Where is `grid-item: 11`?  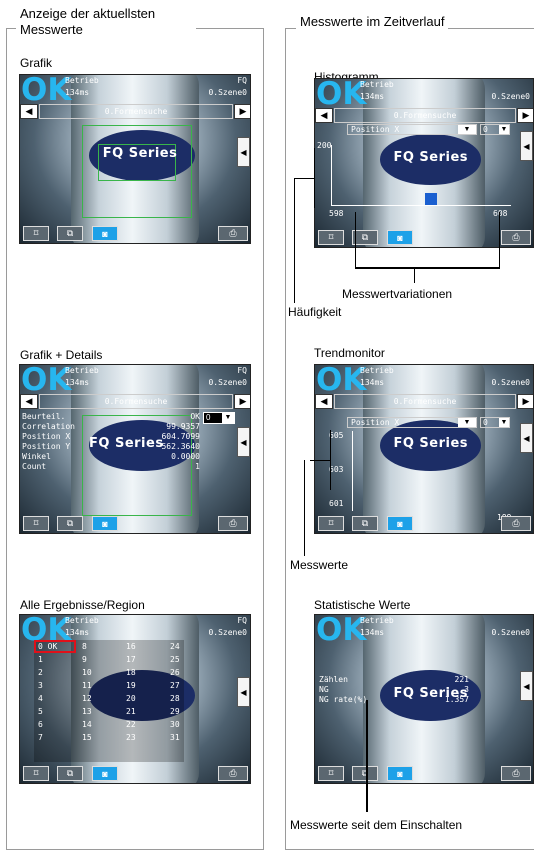
grid-item: 11 is located at coordinates (87, 685).